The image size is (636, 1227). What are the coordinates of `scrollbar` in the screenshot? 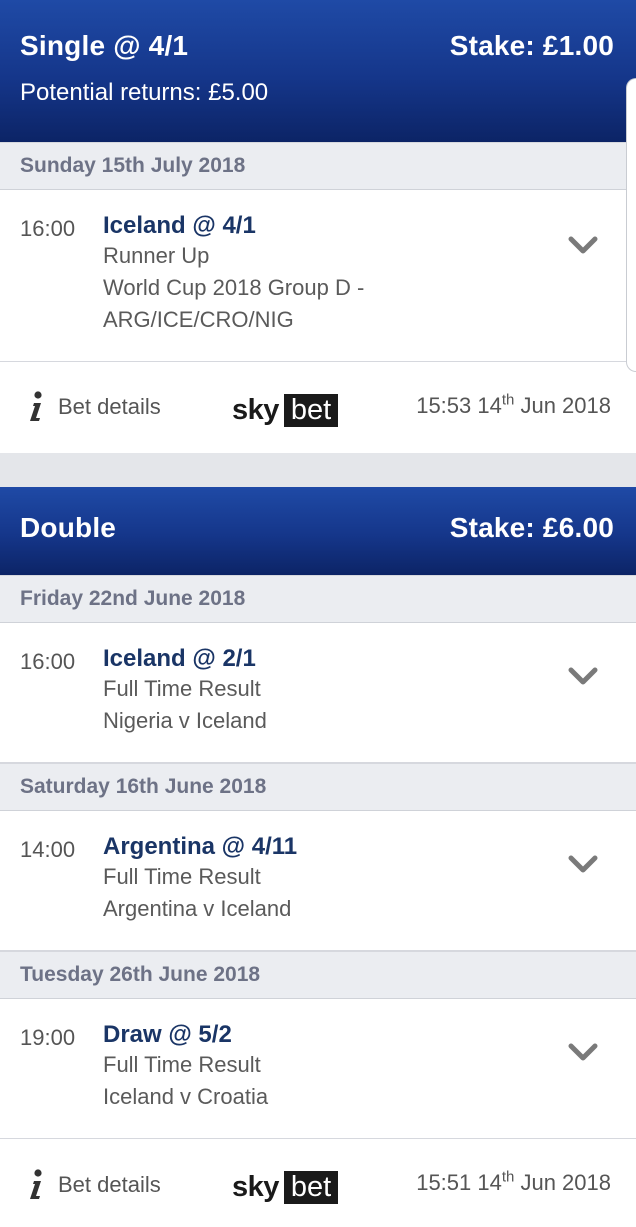 It's located at (631, 225).